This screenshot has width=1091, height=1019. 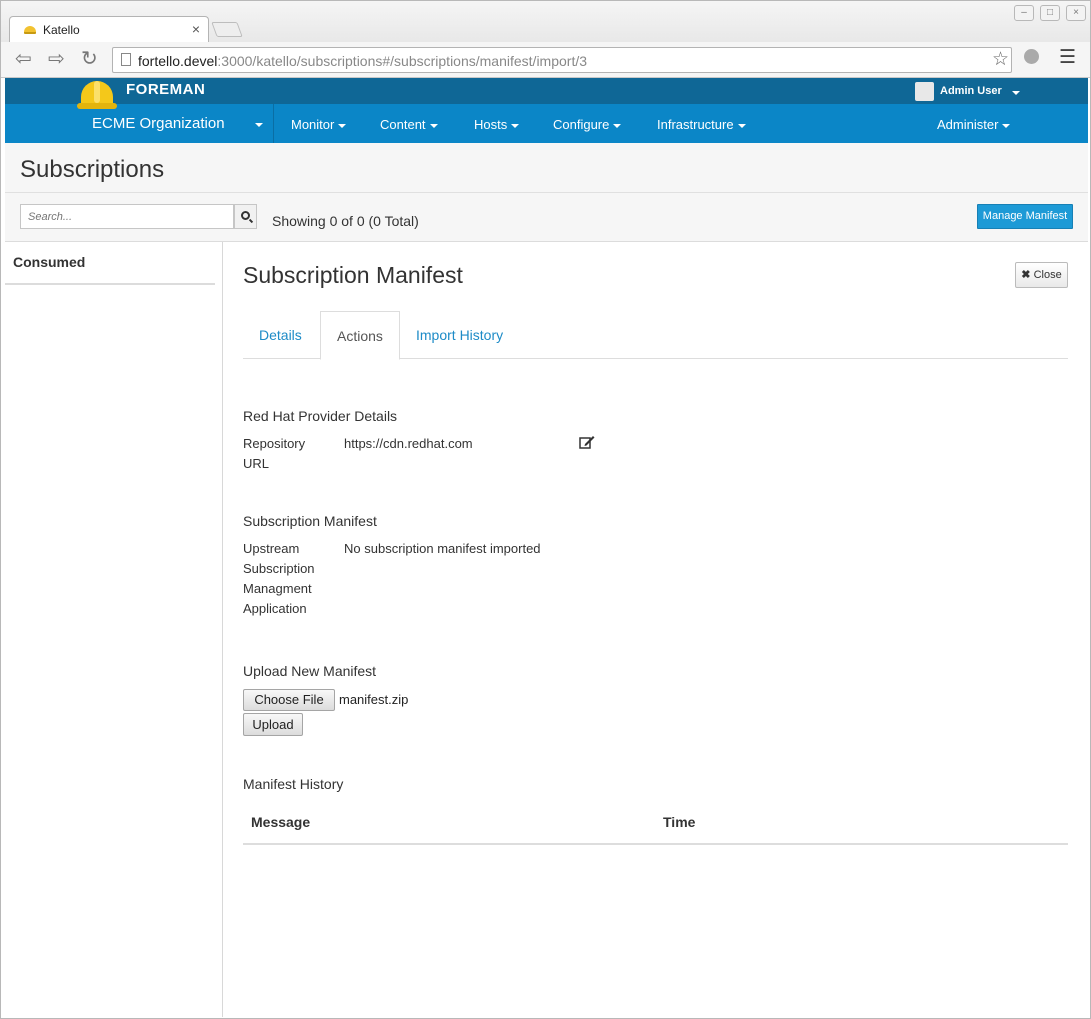 I want to click on nav-infrastructure: Infrastructure, so click(x=701, y=124).